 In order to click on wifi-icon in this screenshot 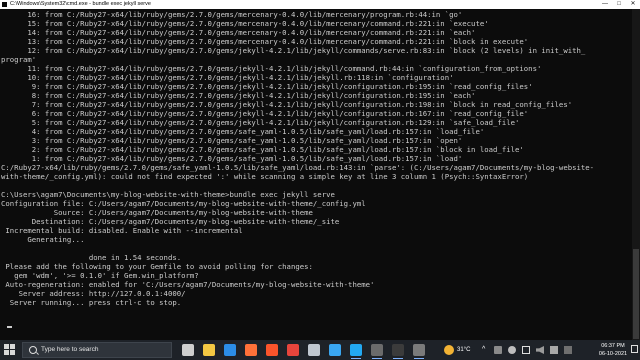, I will do `click(554, 350)`.